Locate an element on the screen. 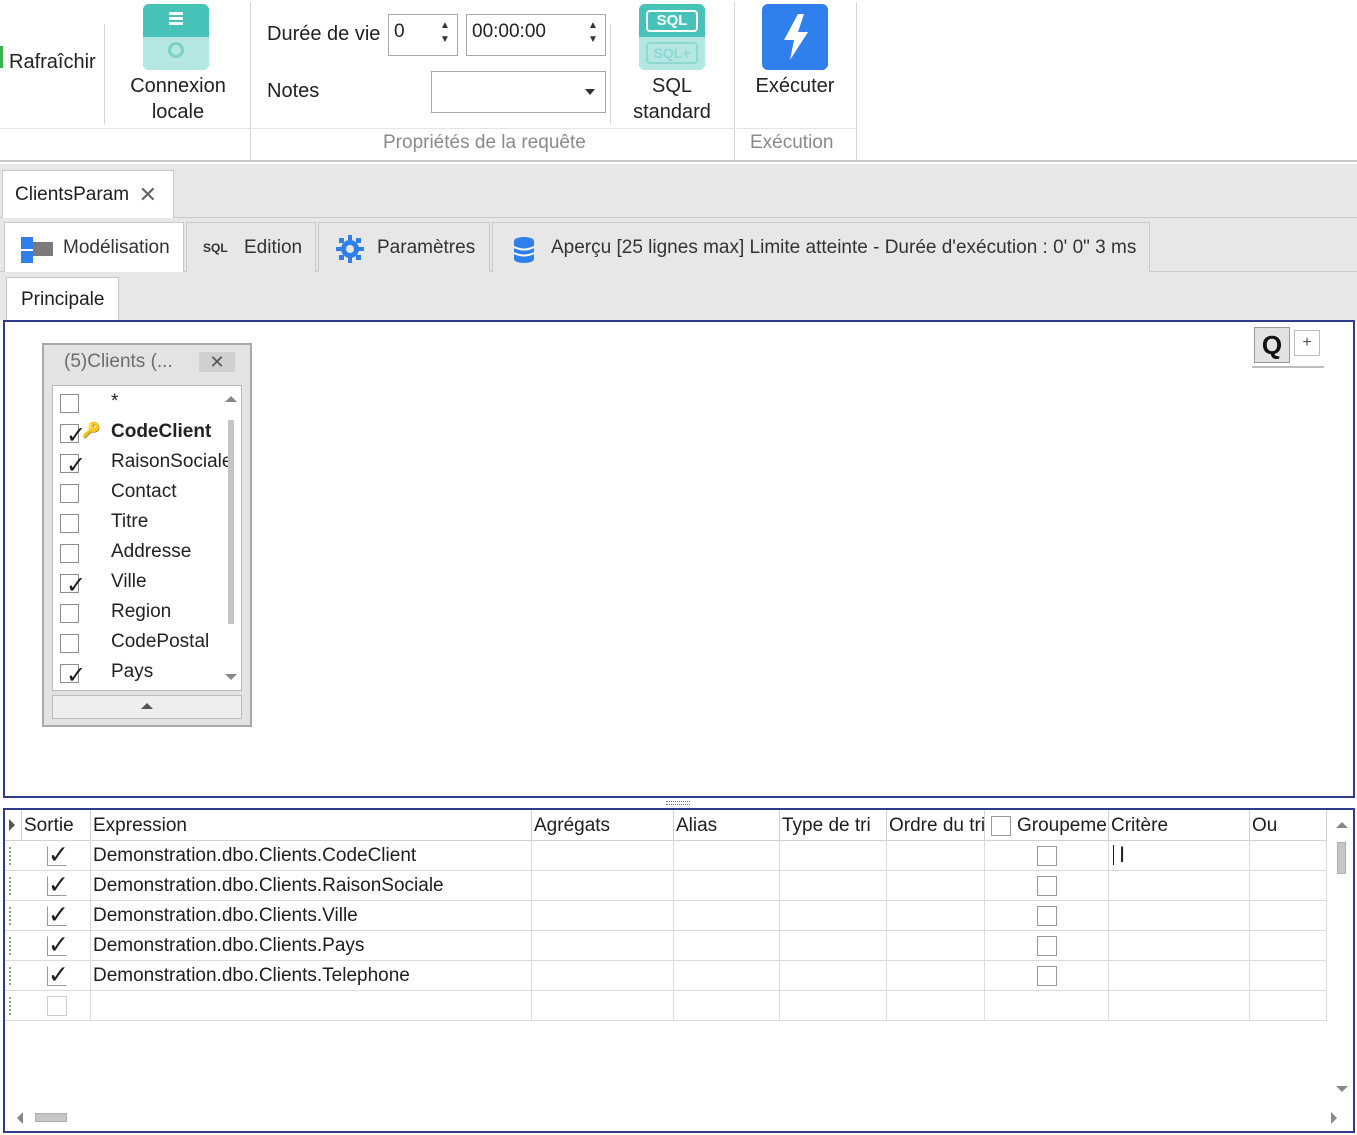  document-tab-clientsparam: ClientsParam ✕ is located at coordinates (88, 194).